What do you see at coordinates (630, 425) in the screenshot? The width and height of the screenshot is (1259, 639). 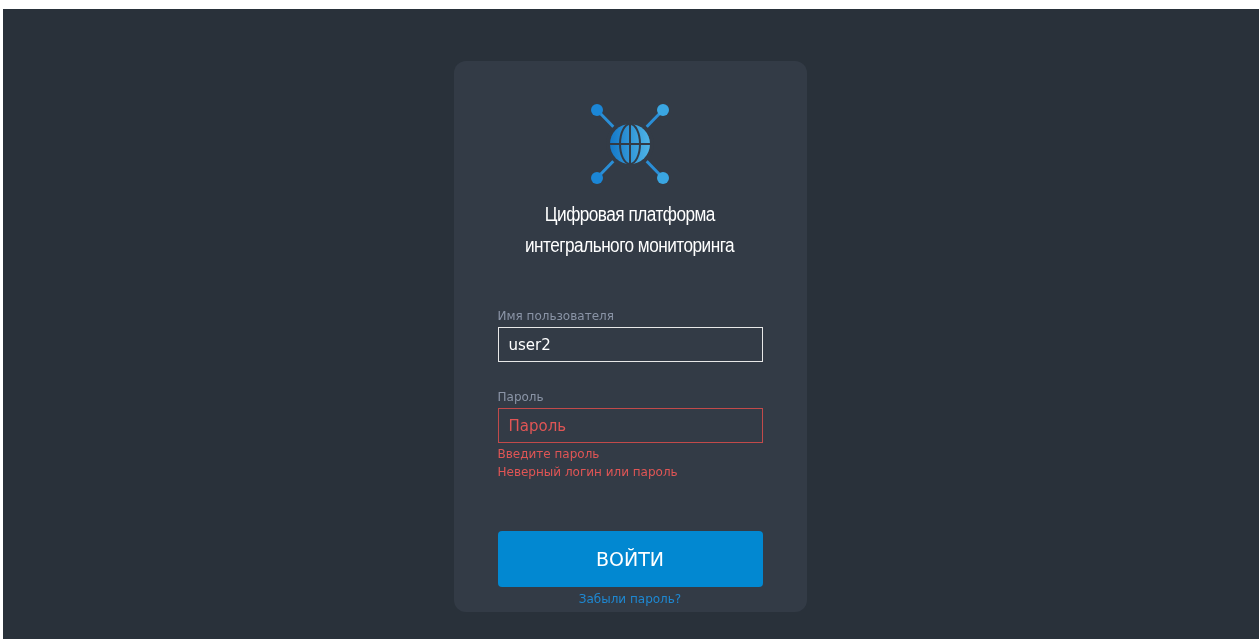 I see `password-field: Пароль` at bounding box center [630, 425].